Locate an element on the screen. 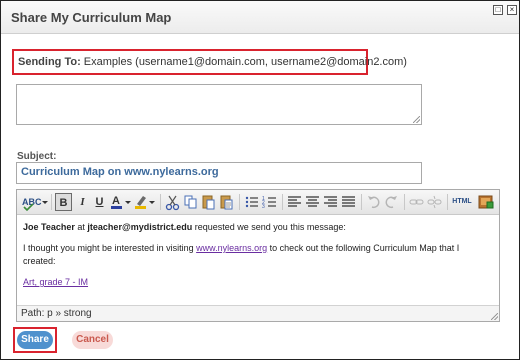 This screenshot has width=520, height=360. nylearns-link: www.nylearns.org is located at coordinates (231, 248).